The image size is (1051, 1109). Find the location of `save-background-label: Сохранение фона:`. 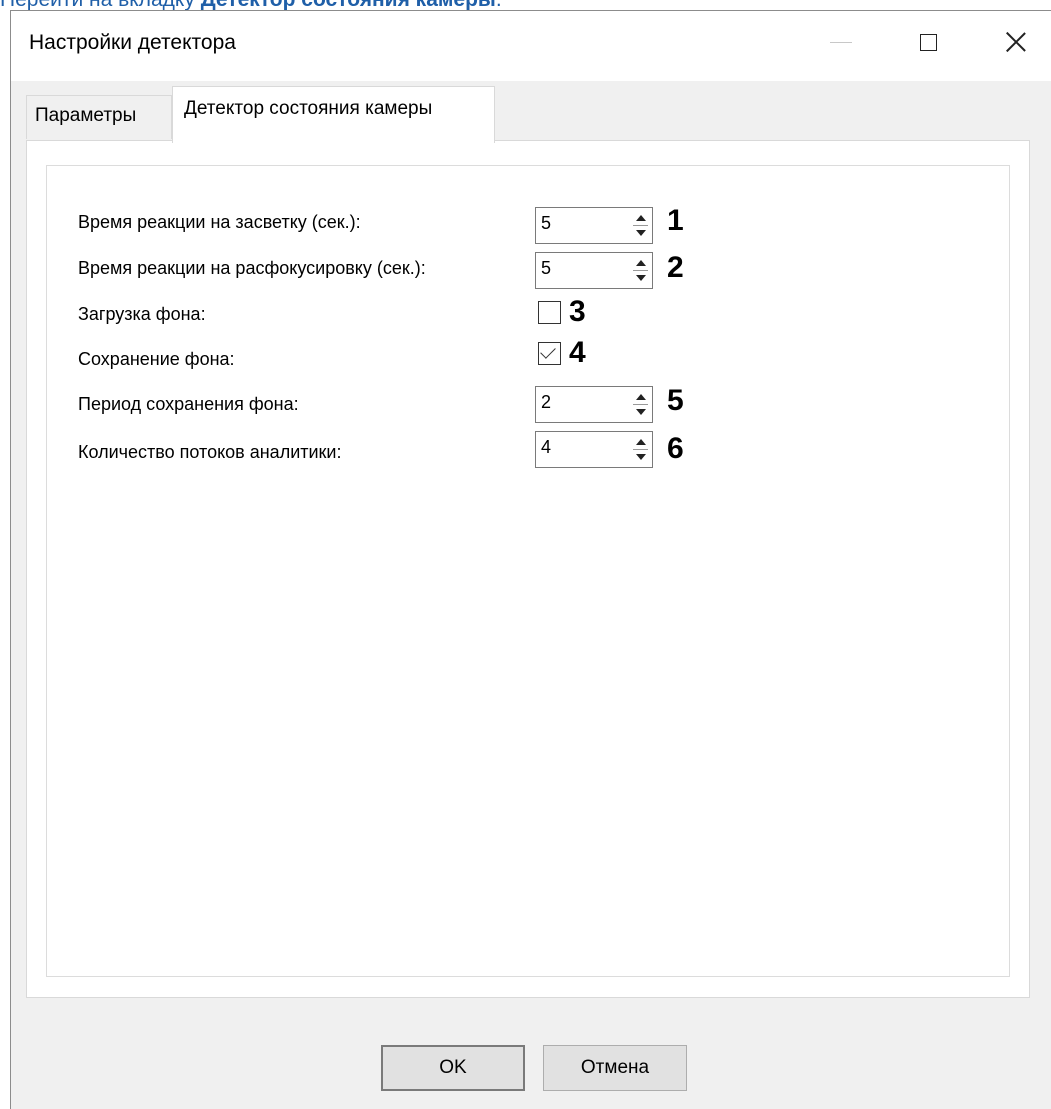

save-background-label: Сохранение фона: is located at coordinates (156, 359).